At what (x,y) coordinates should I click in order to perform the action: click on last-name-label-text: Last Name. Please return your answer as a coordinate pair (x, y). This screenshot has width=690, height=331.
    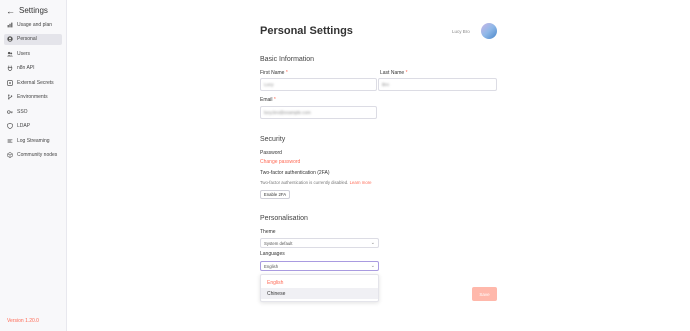
    Looking at the image, I should click on (392, 73).